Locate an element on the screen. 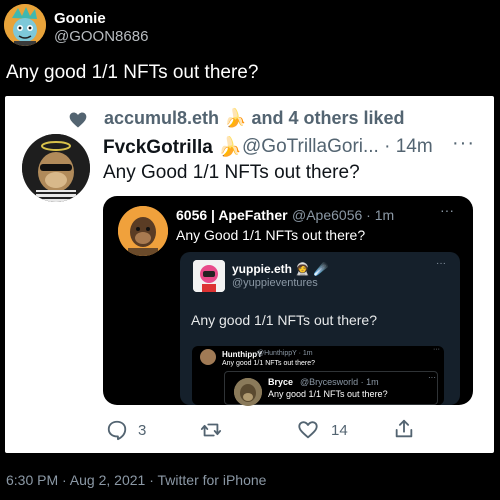 The width and height of the screenshot is (500, 500). goonie-avatar is located at coordinates (25, 25).